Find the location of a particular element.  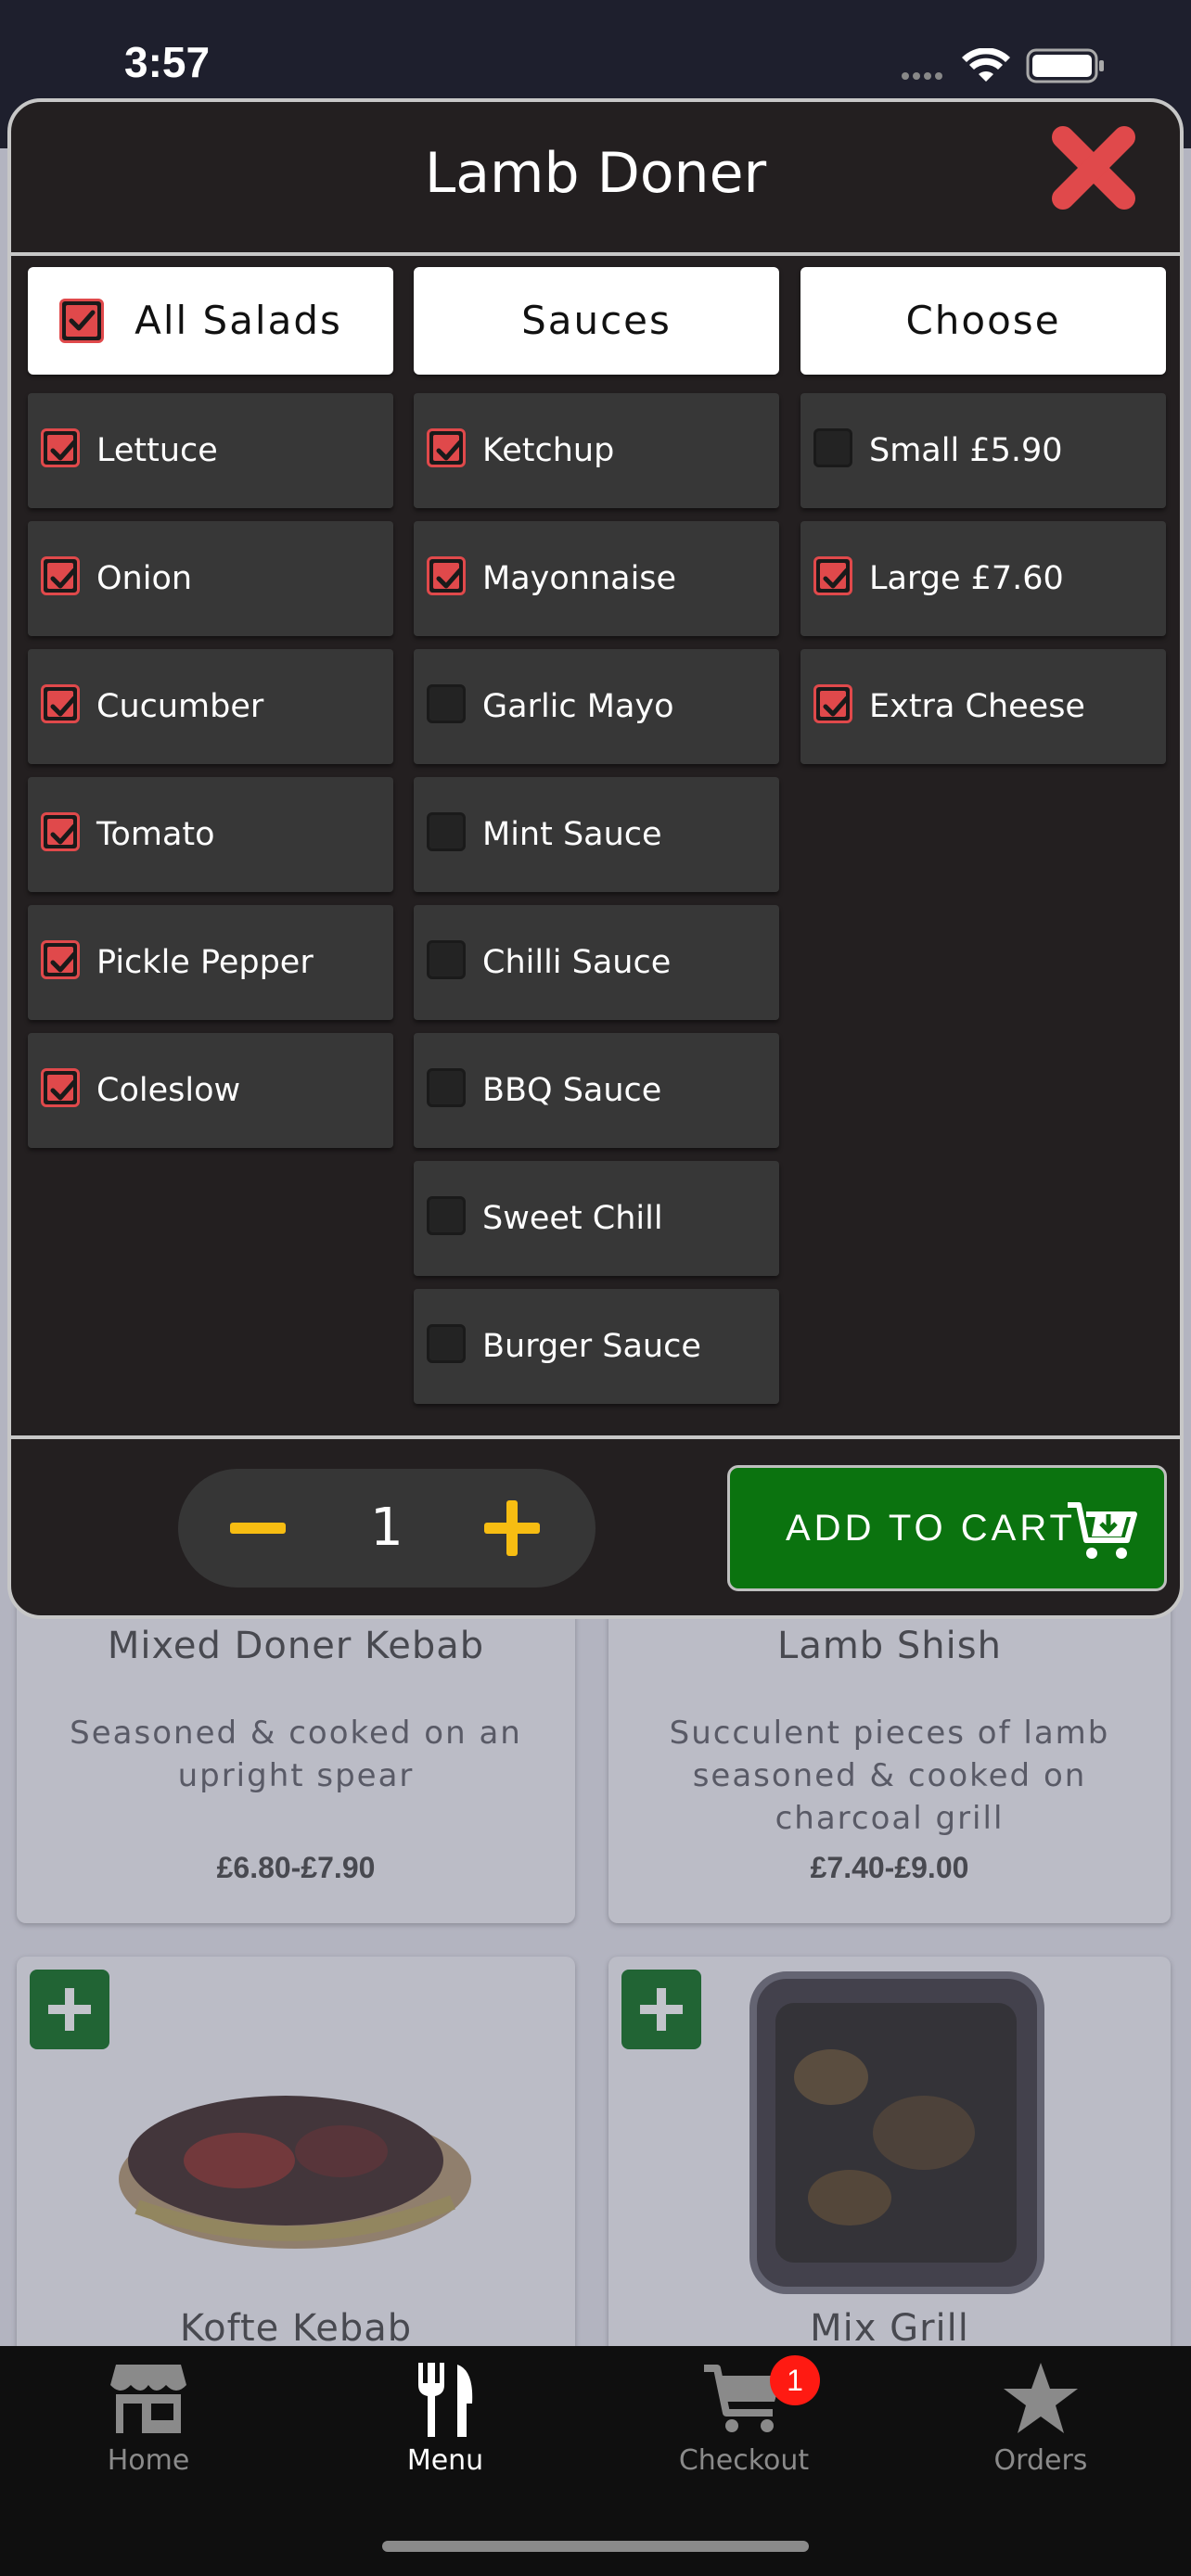

option-label: Garlic Mayo is located at coordinates (578, 706).